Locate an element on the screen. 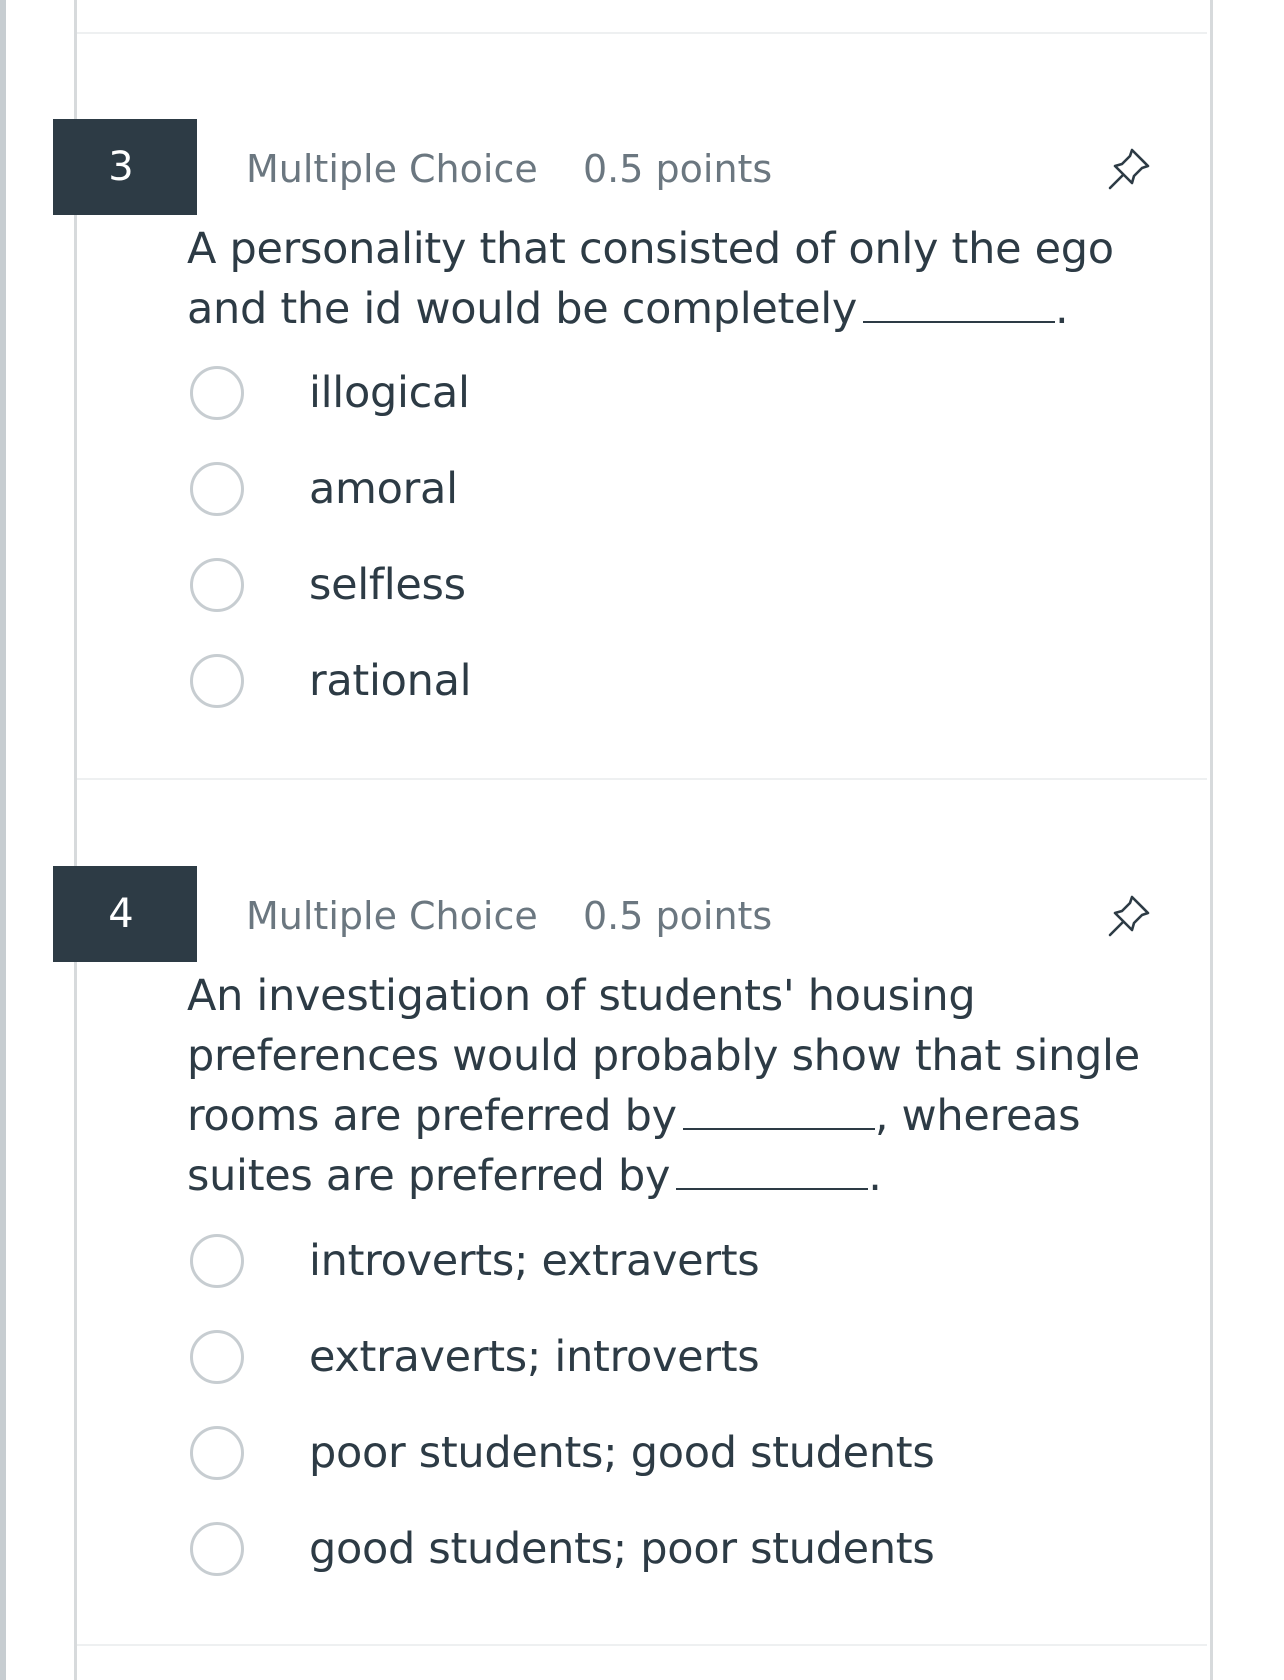 The image size is (1284, 1680). question-text-fragment: suites are preferred by is located at coordinates (429, 1176).